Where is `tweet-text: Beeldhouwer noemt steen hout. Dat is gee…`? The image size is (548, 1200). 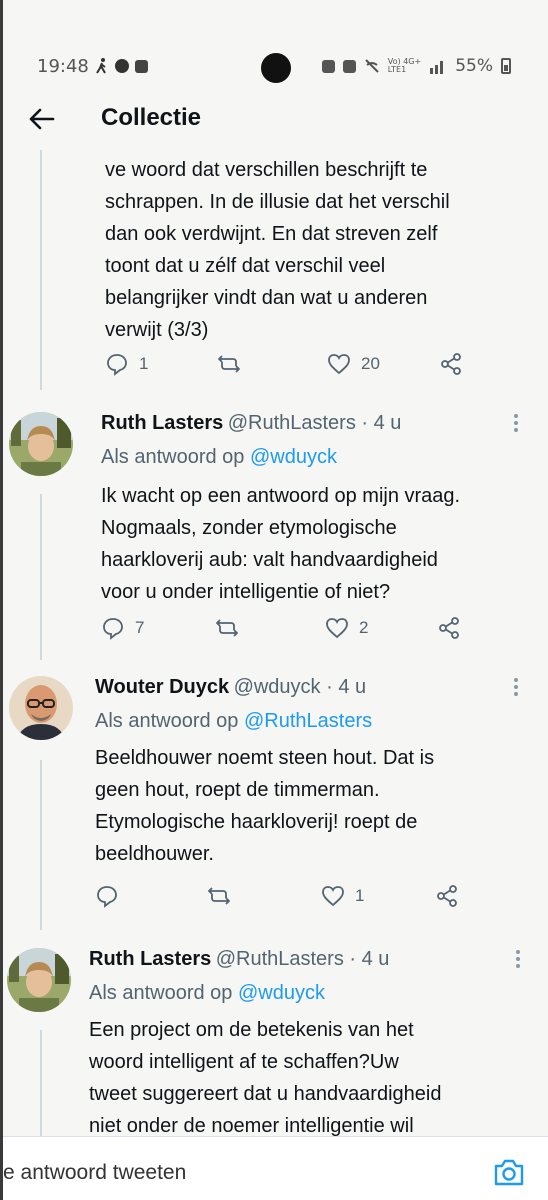
tweet-text: Beeldhouwer noemt steen hout. Dat is gee… is located at coordinates (265, 806).